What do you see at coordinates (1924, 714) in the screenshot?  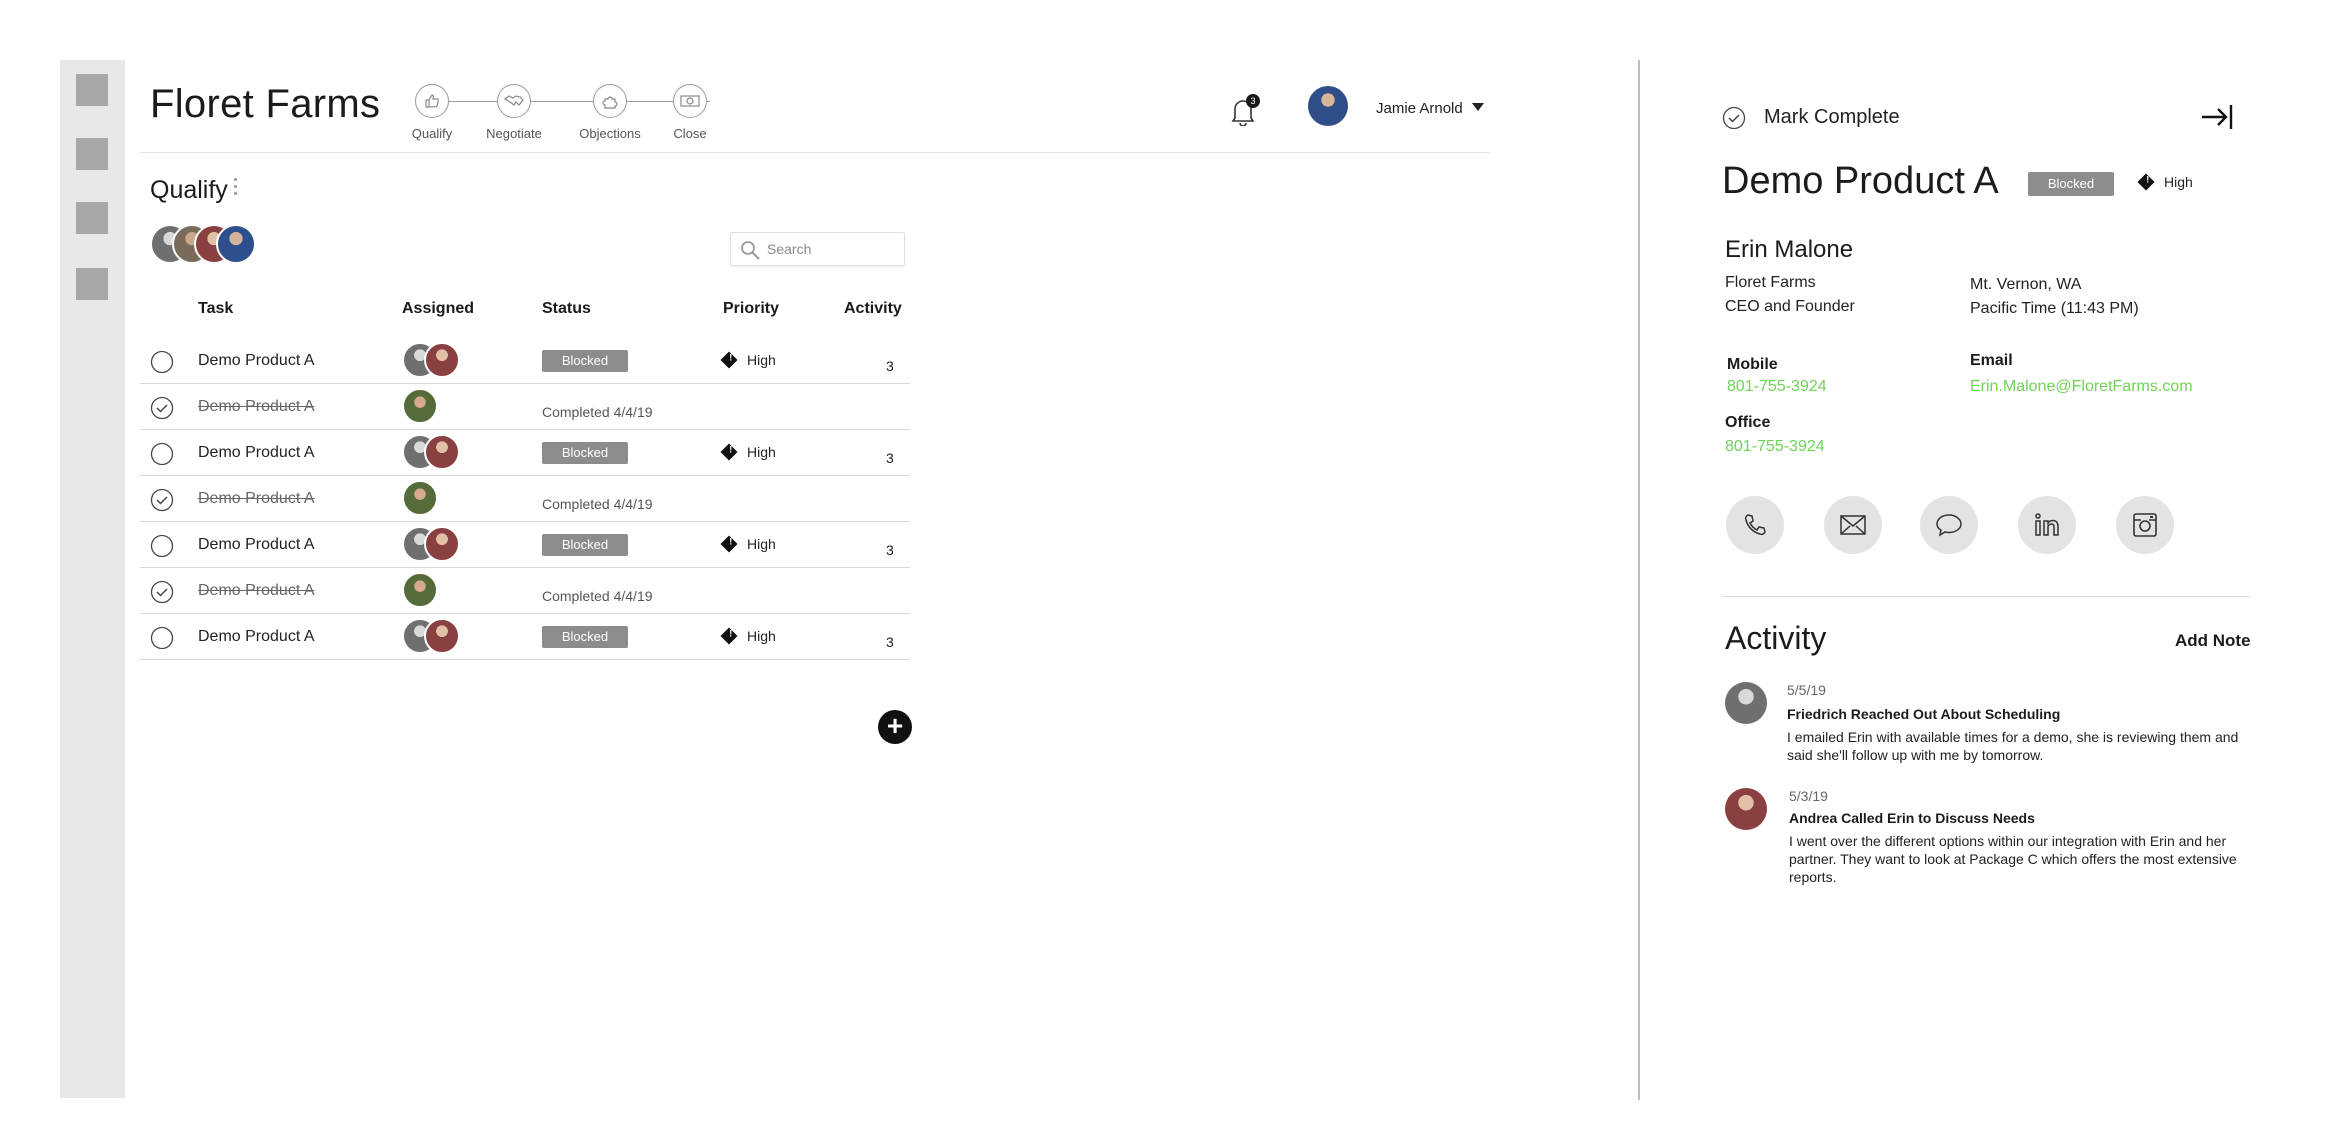 I see `activity-title: Friedrich Reached Out About Scheduling` at bounding box center [1924, 714].